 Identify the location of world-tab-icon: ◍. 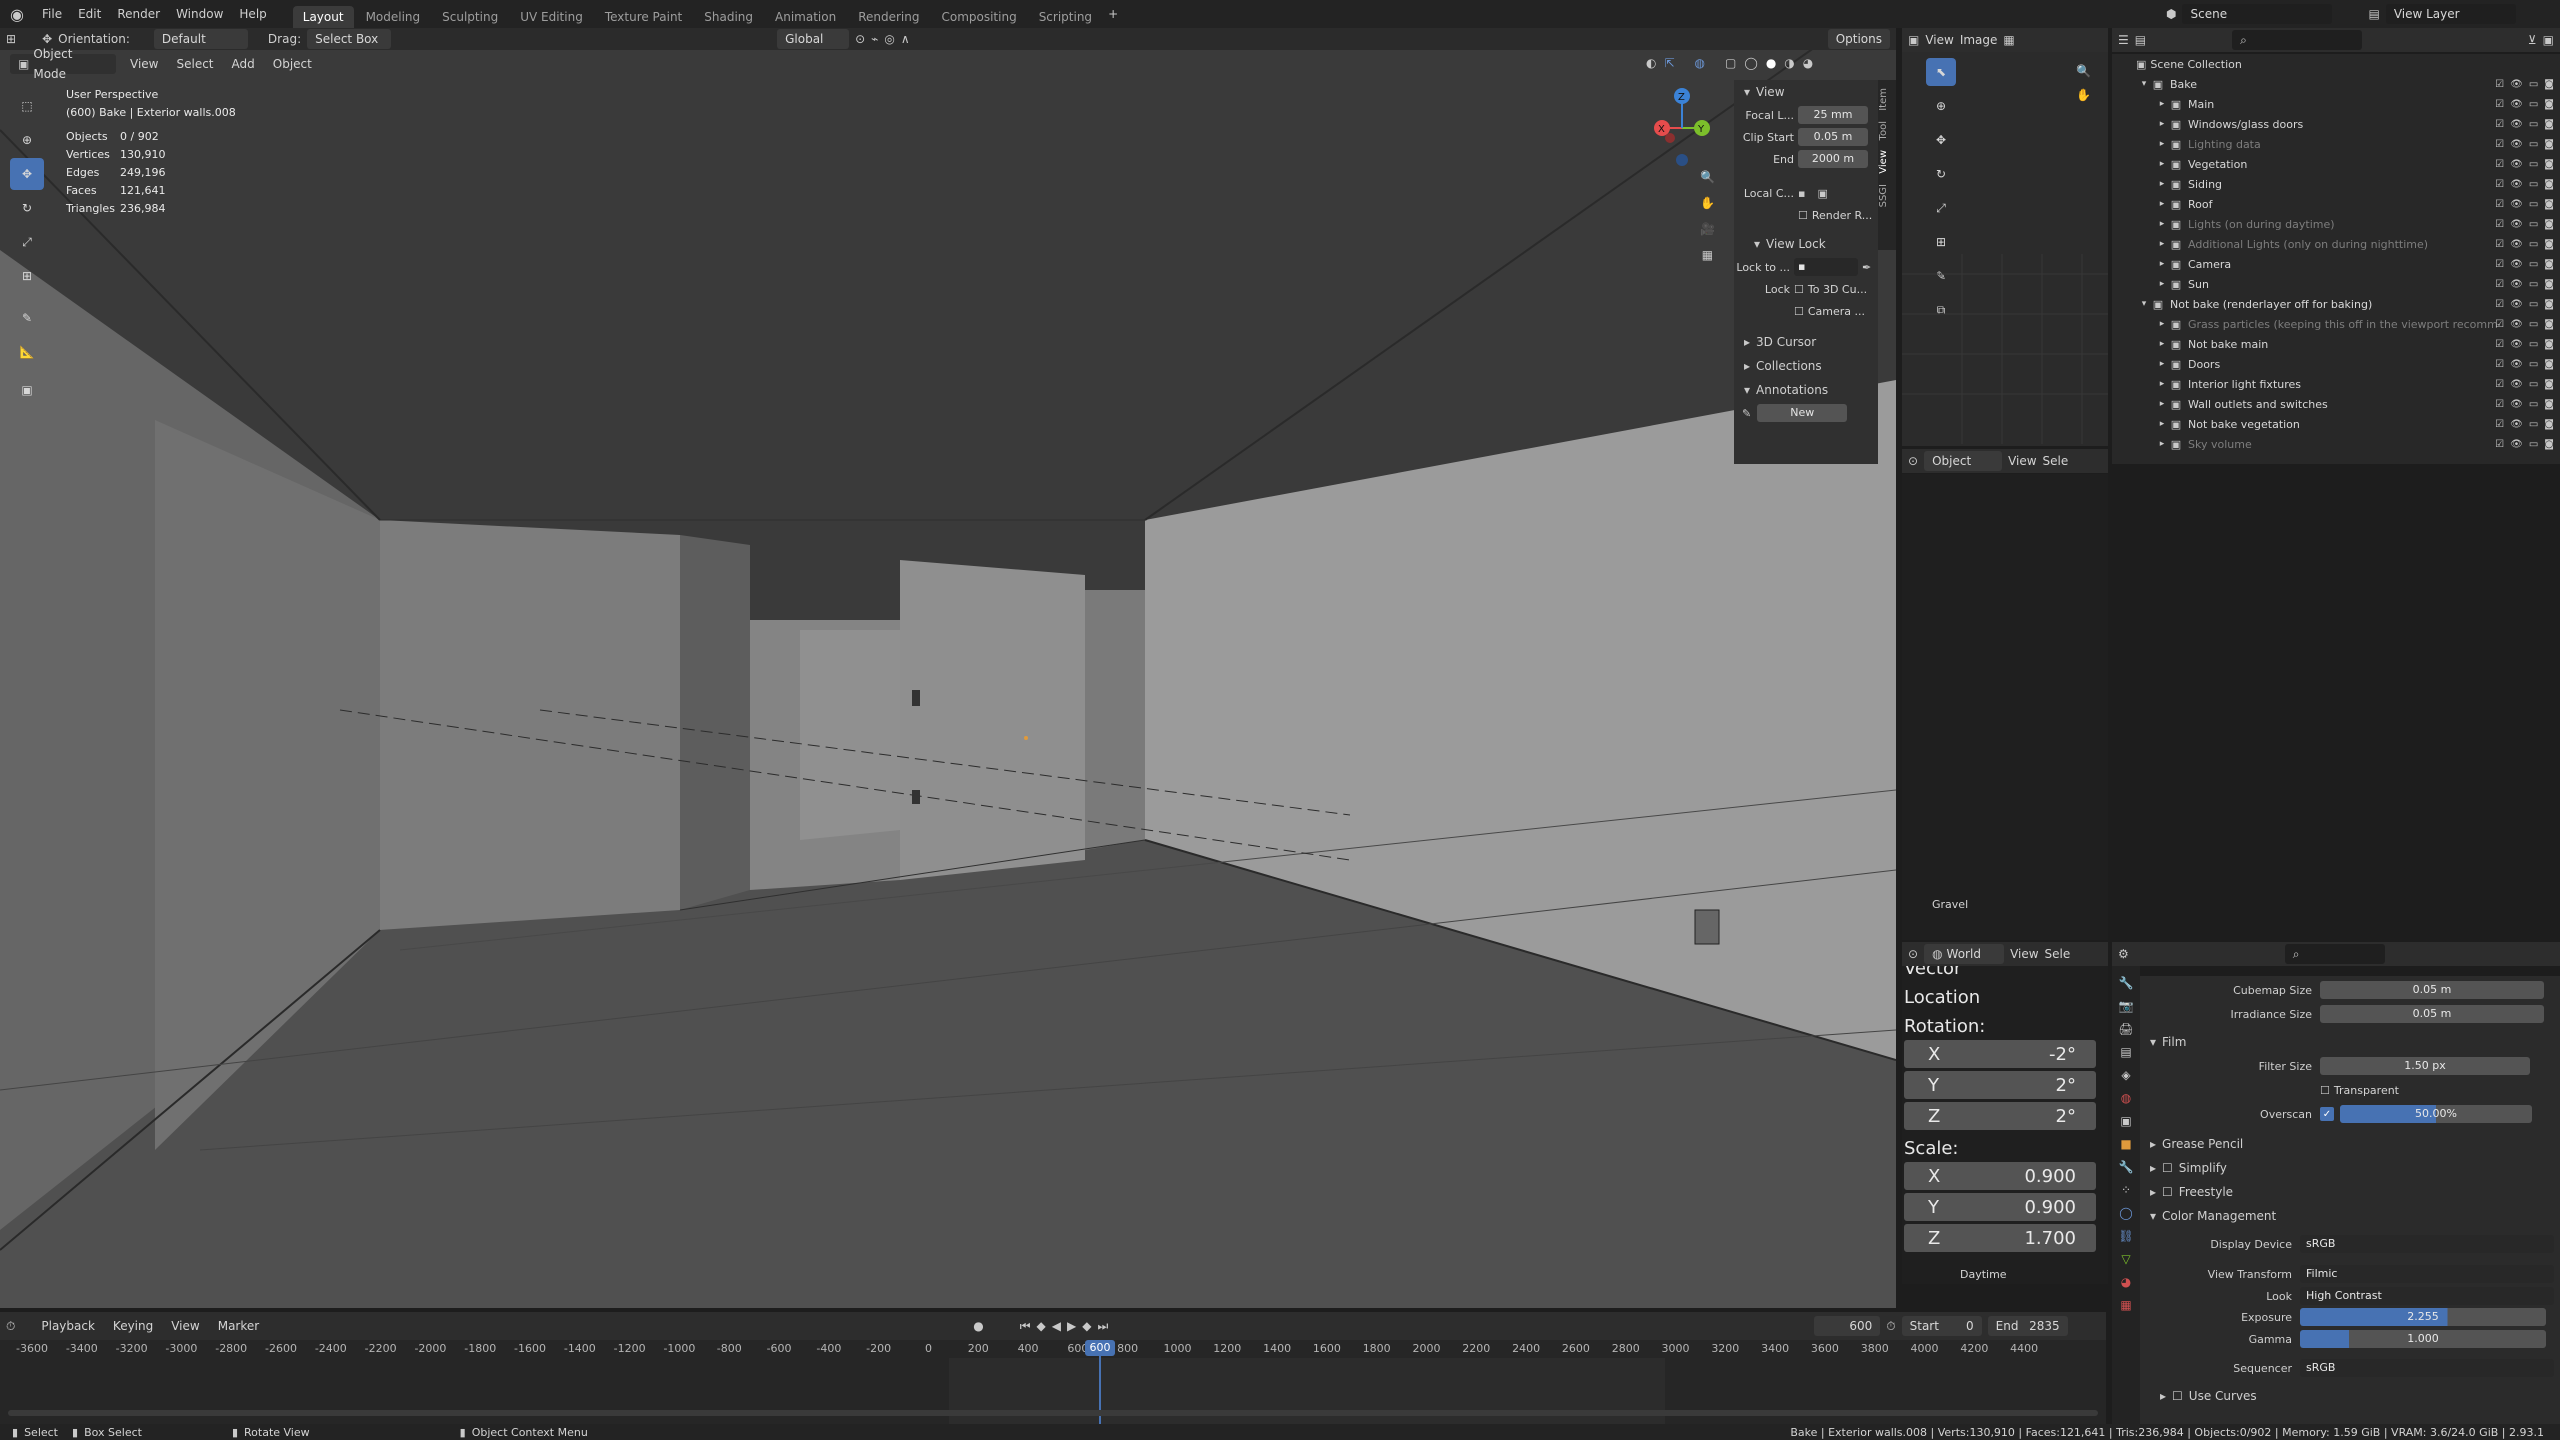
(2126, 1098).